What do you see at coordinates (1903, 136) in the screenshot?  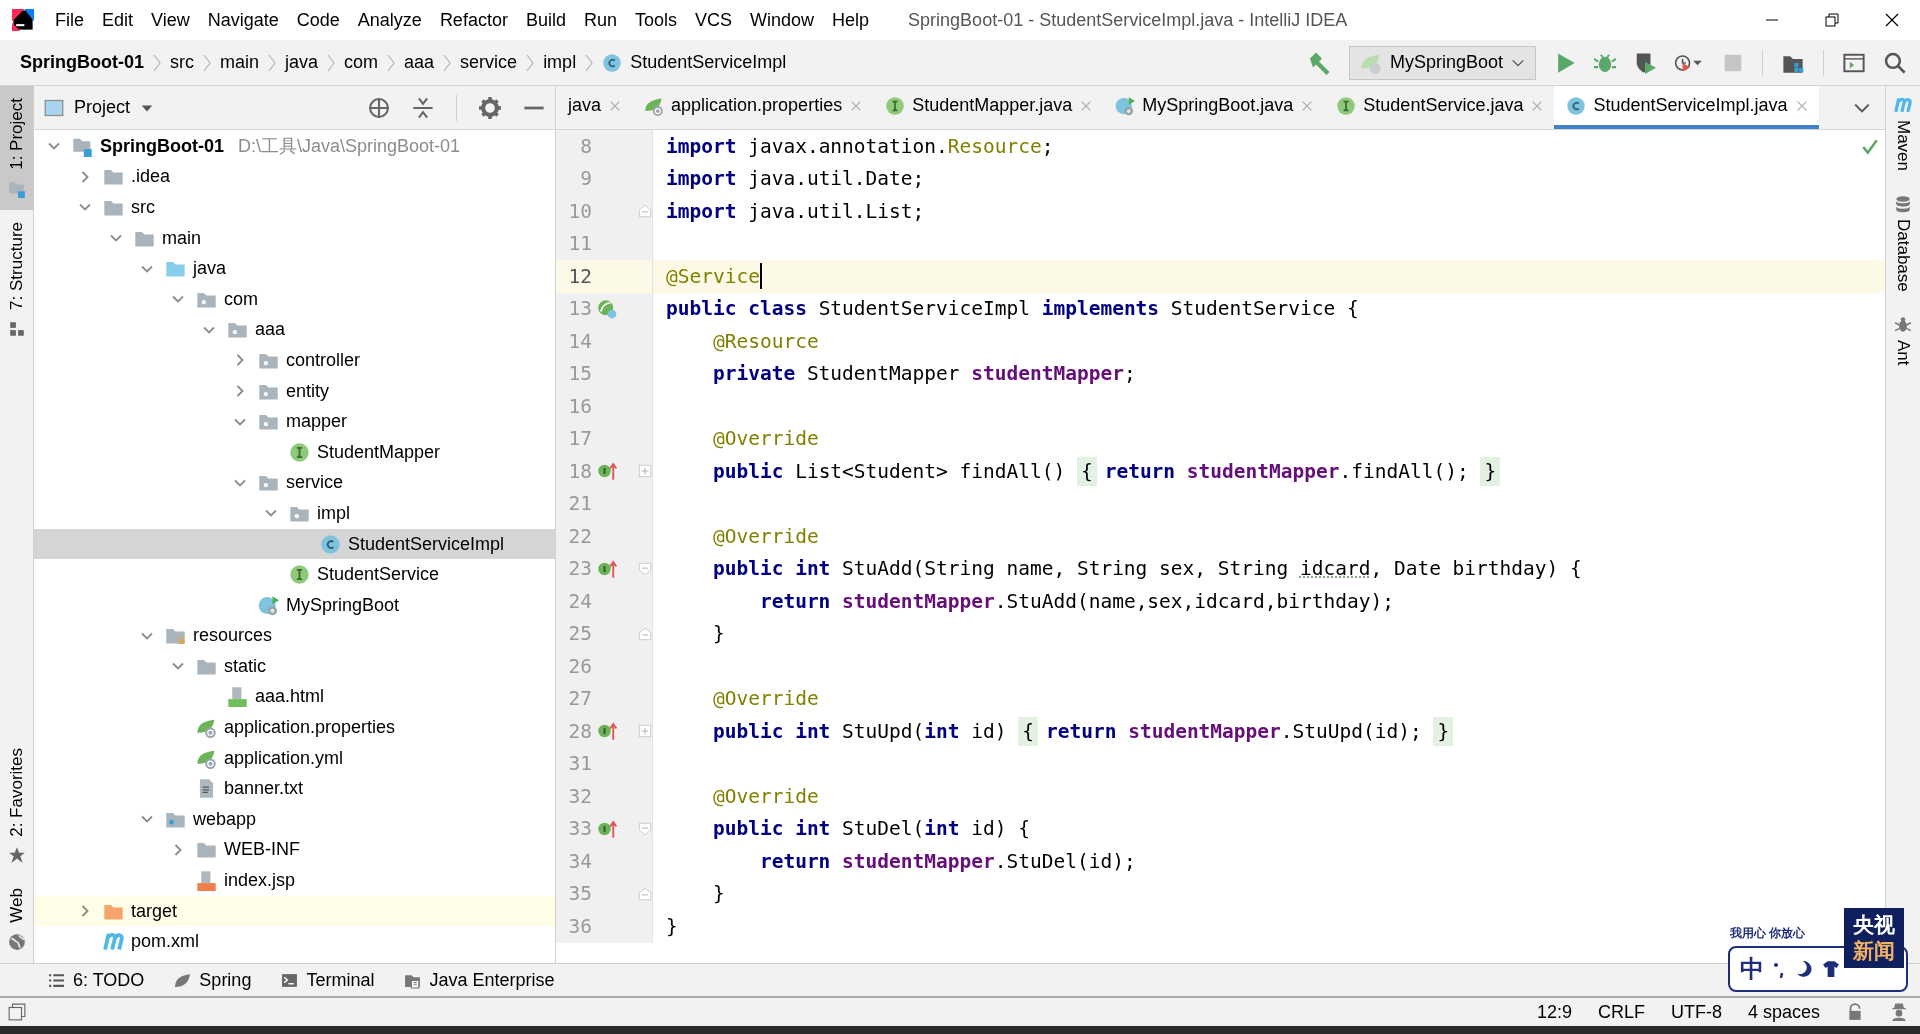 I see `tool-window-button: Maven` at bounding box center [1903, 136].